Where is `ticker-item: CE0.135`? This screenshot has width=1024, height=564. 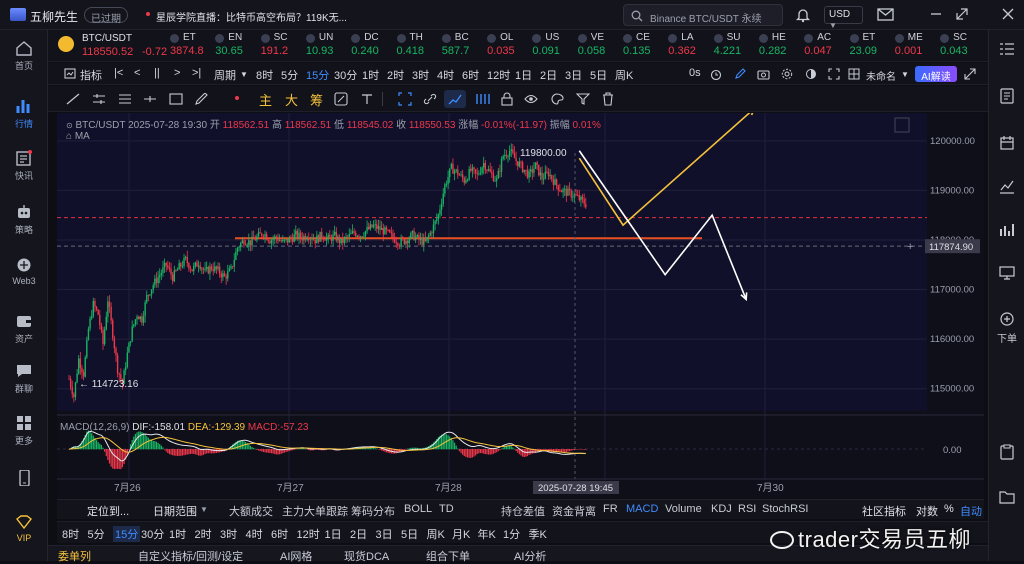
ticker-item: CE0.135 is located at coordinates (645, 44).